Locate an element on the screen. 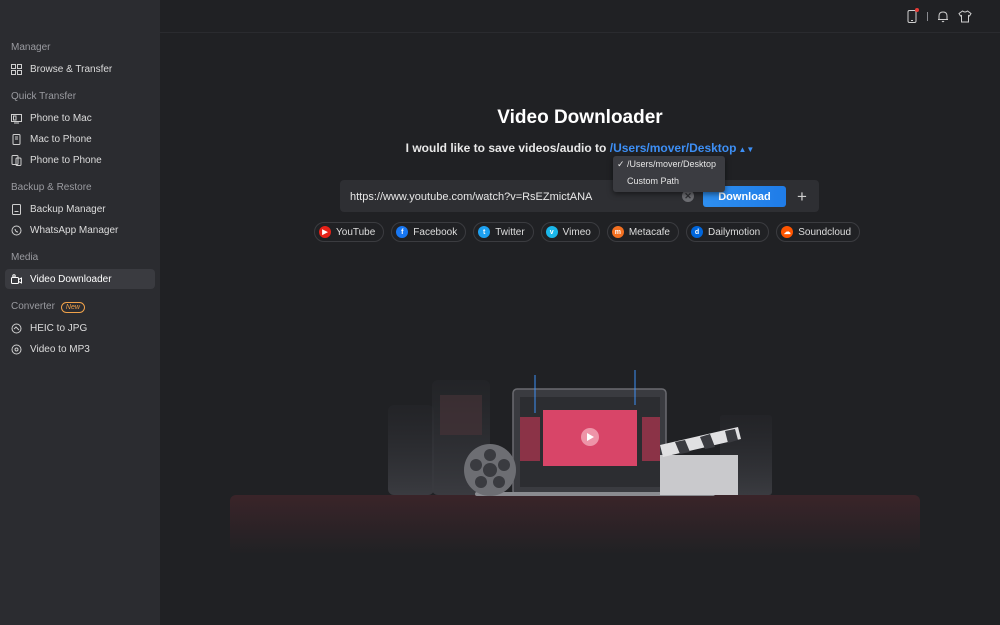 This screenshot has height=625, width=1000. sidebar-item-label: Phone to Phone is located at coordinates (66, 160).